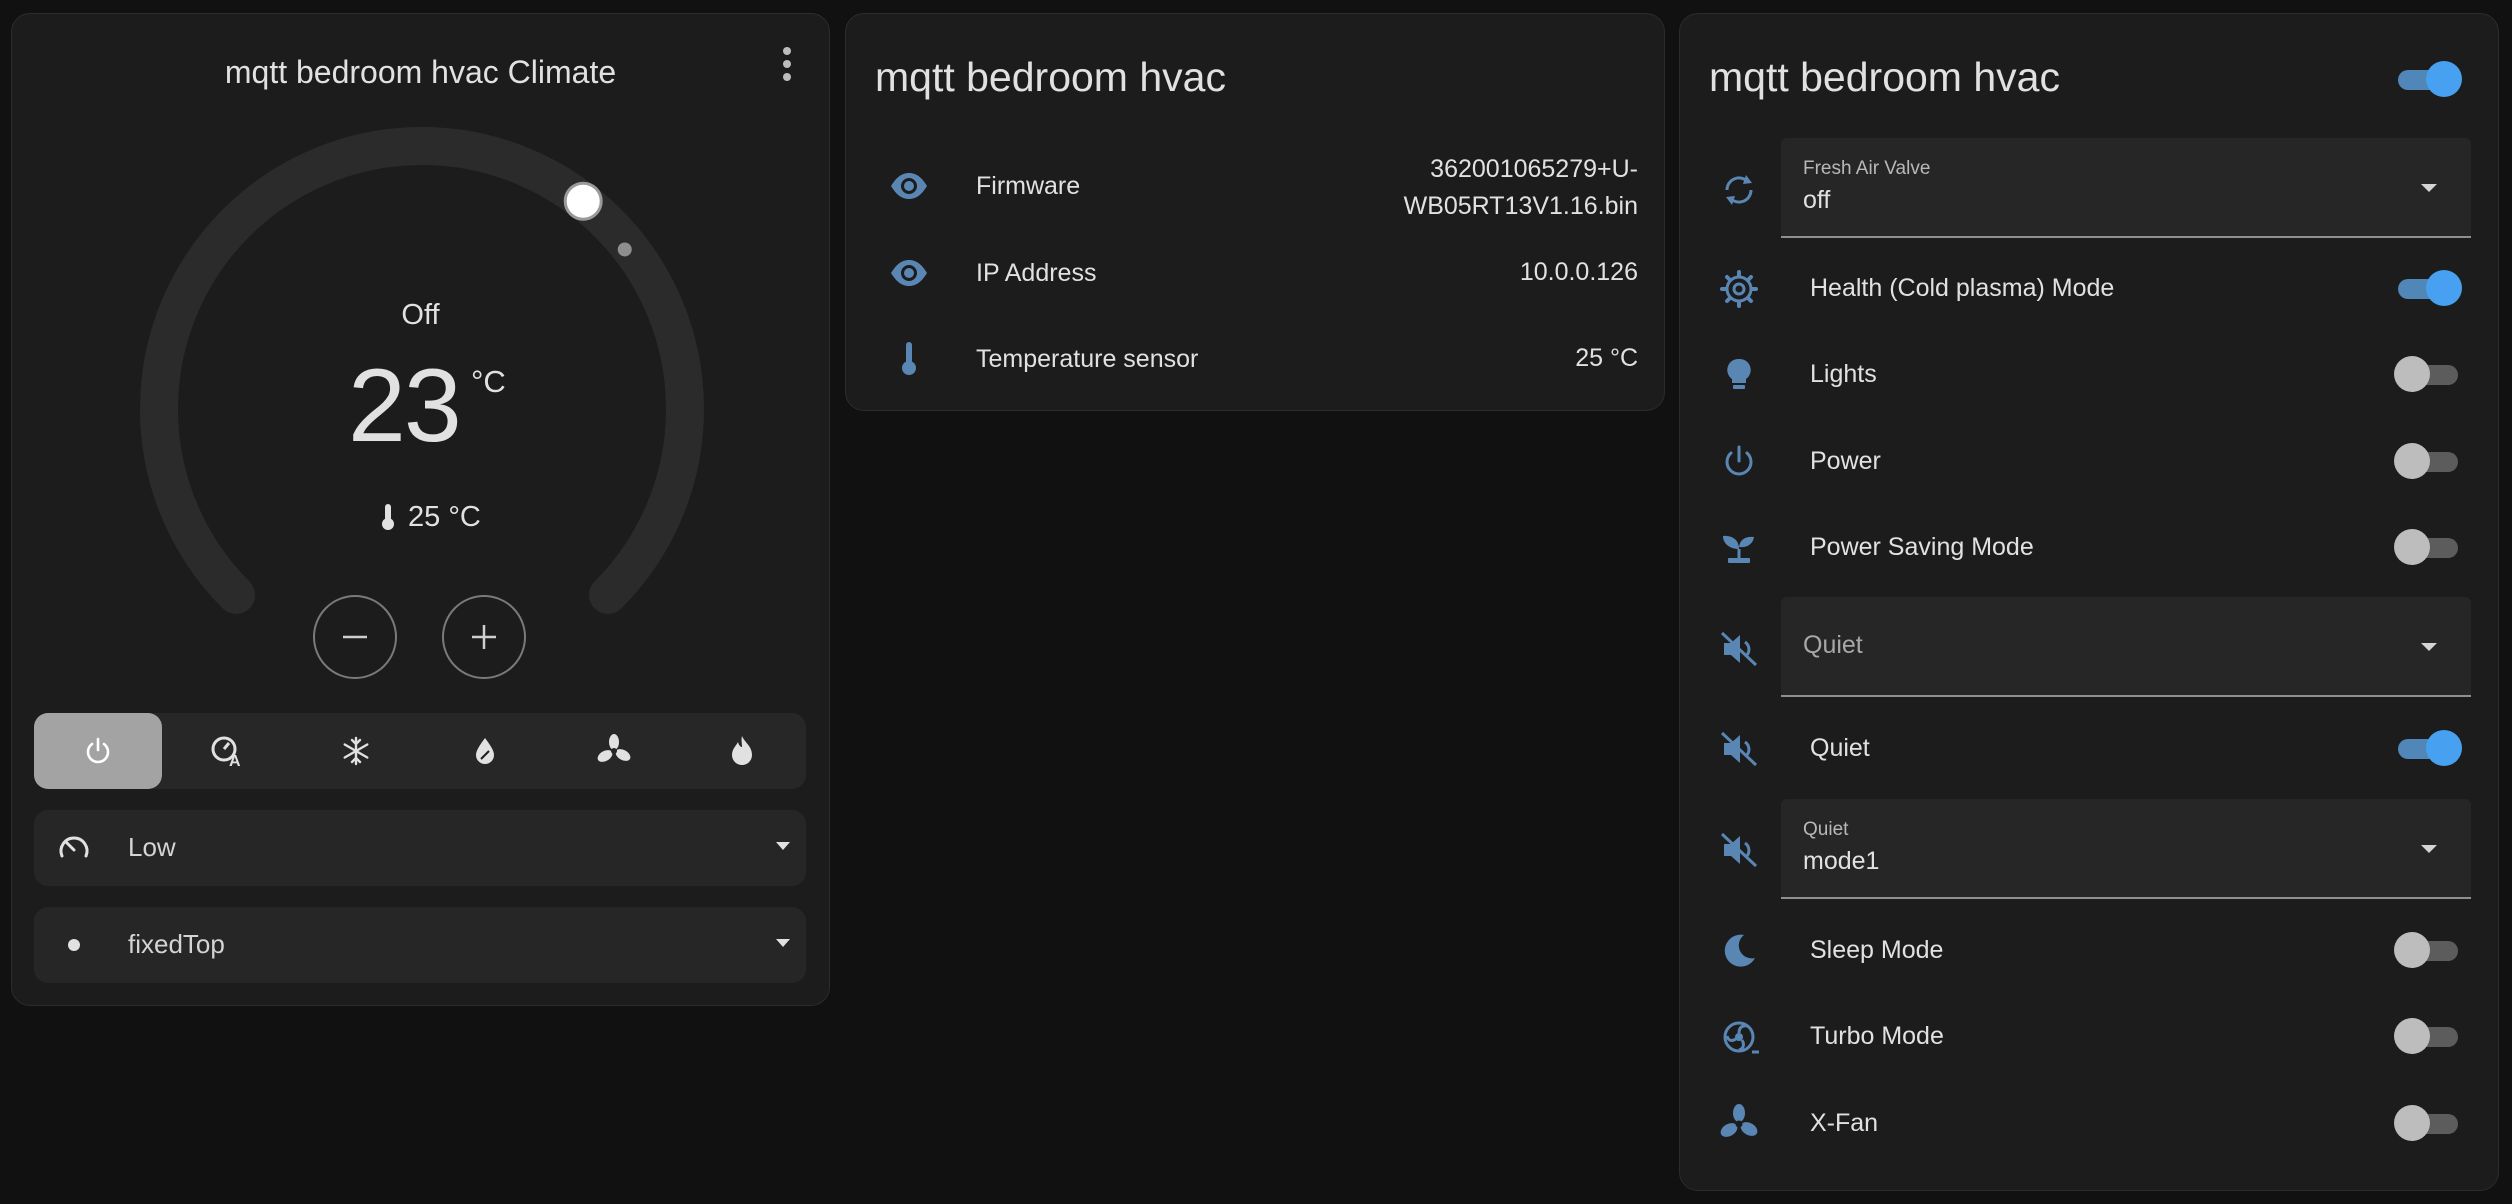  I want to click on quiet-select-placeholder: Quiet, so click(1833, 645).